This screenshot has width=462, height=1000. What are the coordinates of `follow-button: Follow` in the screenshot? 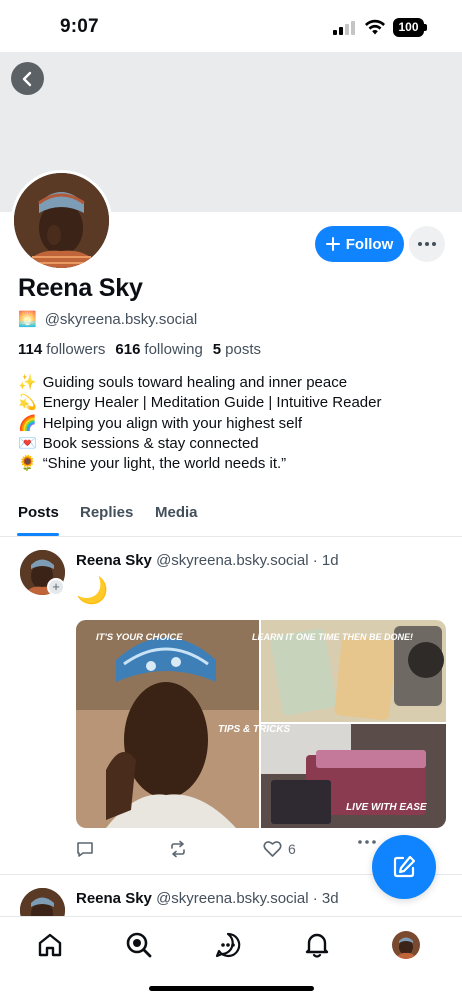 It's located at (359, 244).